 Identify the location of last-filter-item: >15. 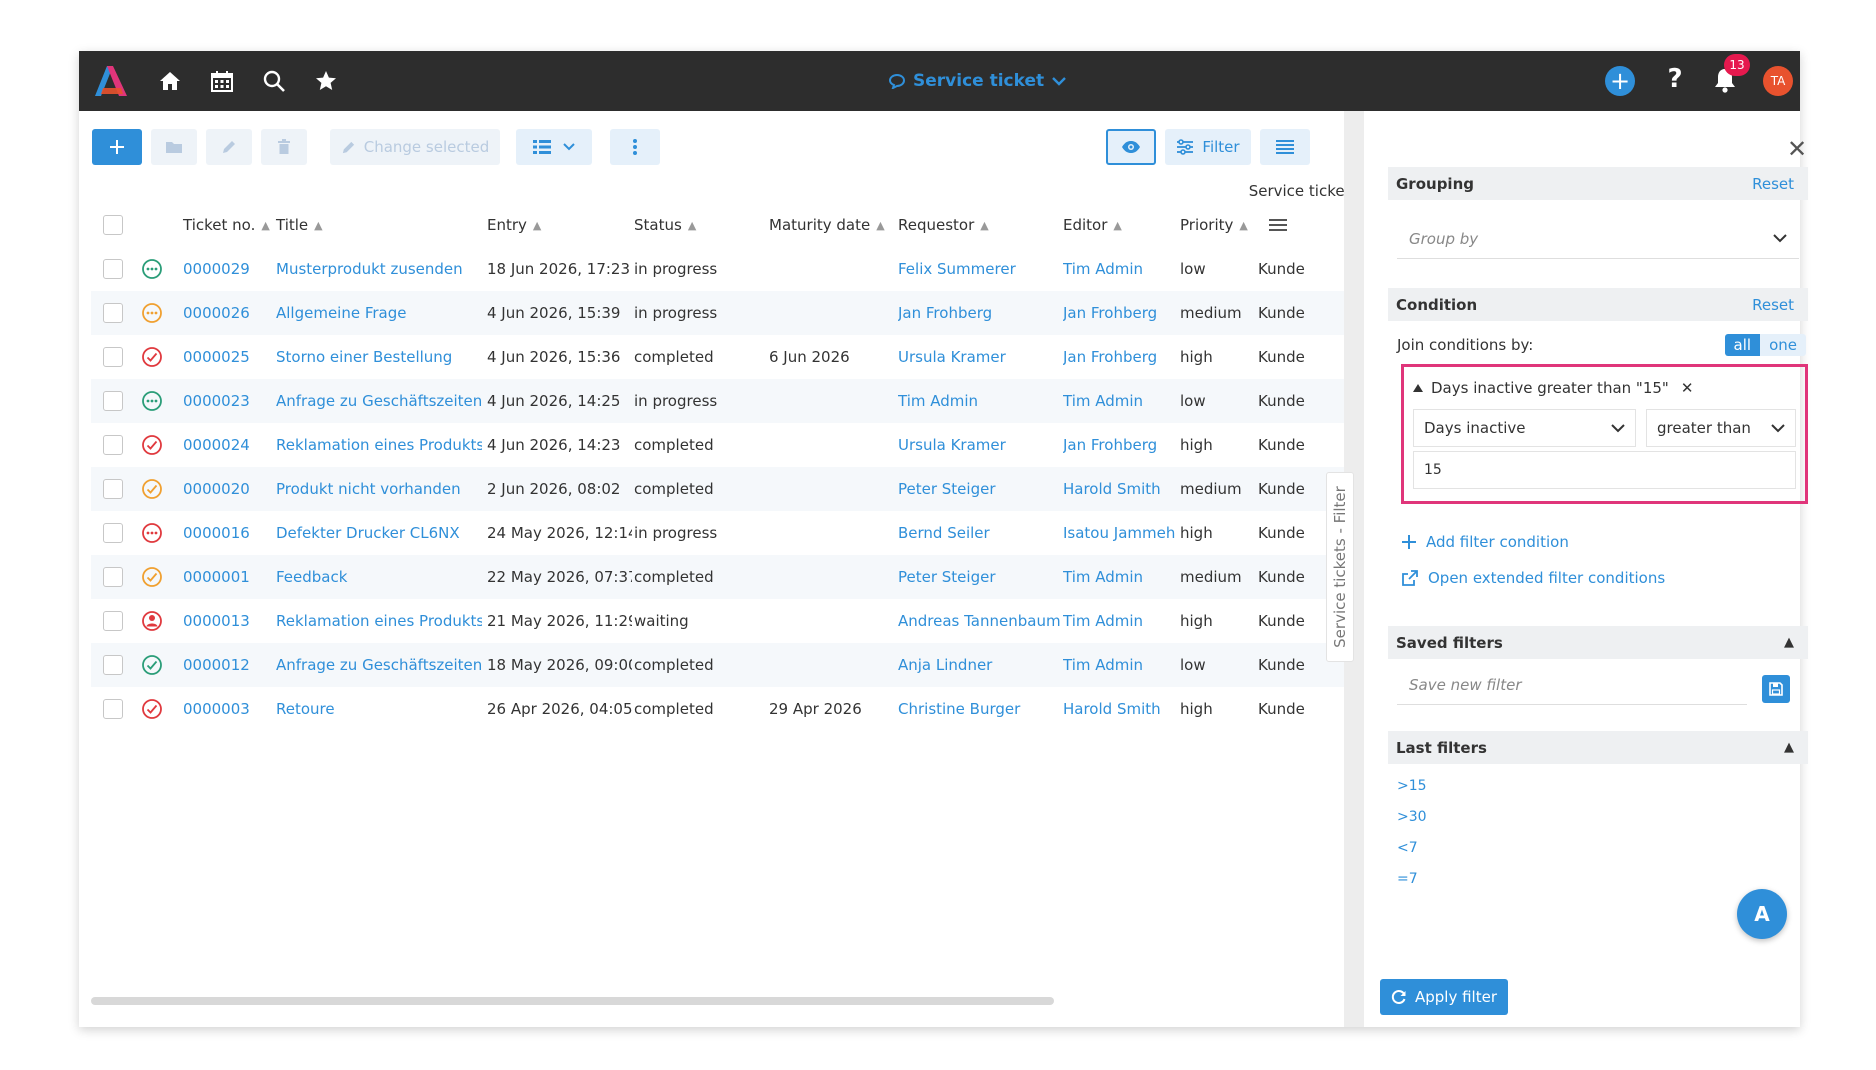
(1412, 789).